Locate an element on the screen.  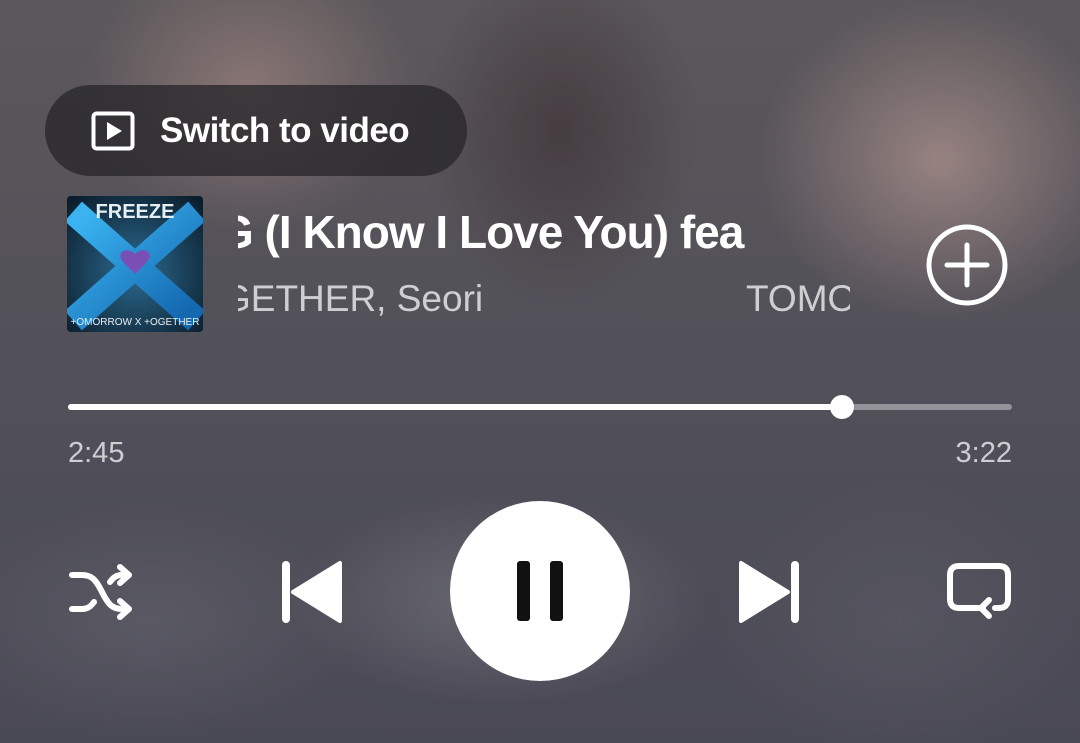
next-button is located at coordinates (769, 592).